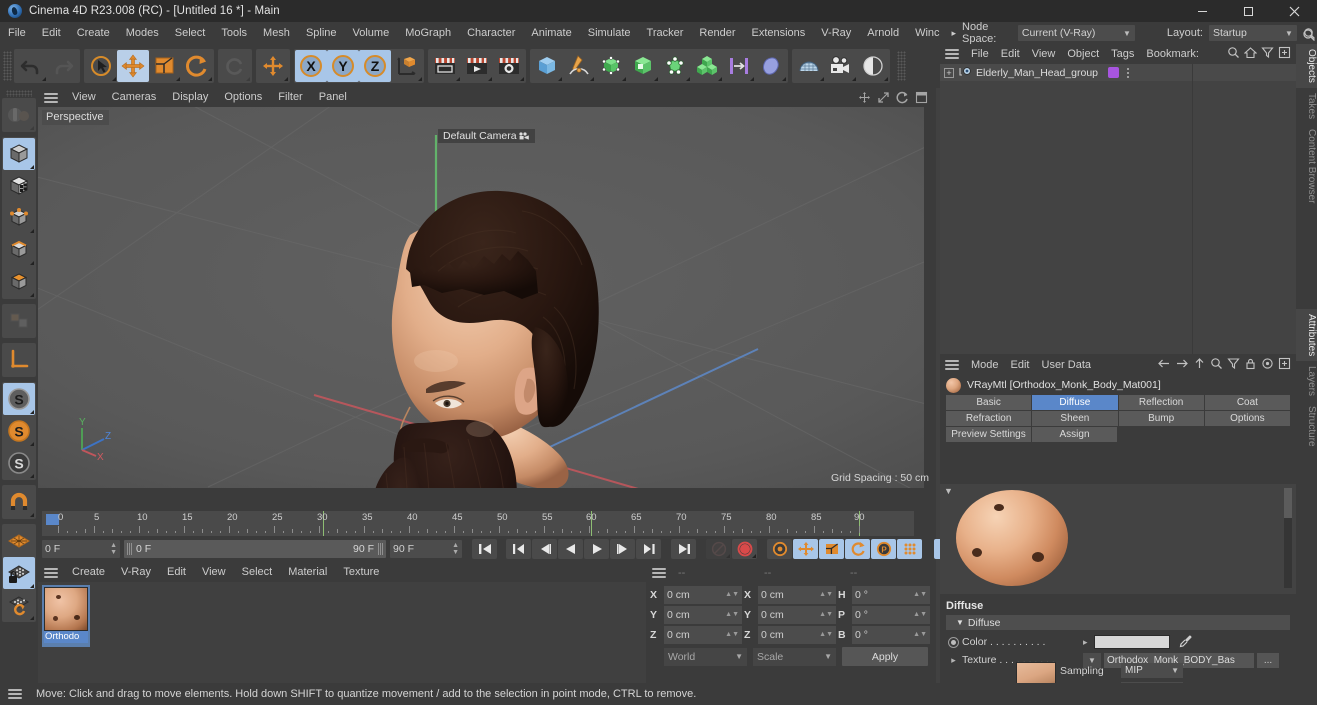 Image resolution: width=1317 pixels, height=705 pixels. Describe the element at coordinates (570, 549) in the screenshot. I see `play-reverse-button` at that location.